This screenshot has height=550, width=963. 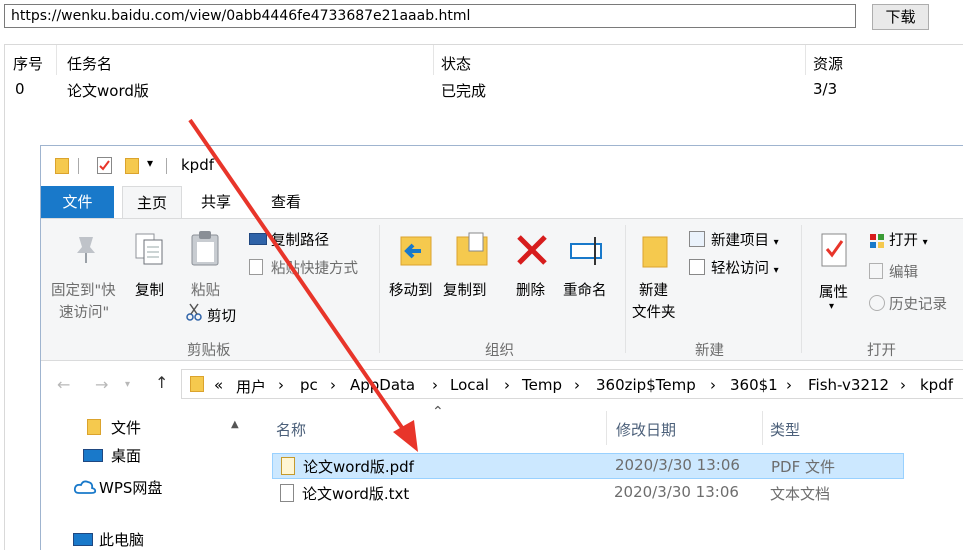 I want to click on text-file-icon, so click(x=287, y=493).